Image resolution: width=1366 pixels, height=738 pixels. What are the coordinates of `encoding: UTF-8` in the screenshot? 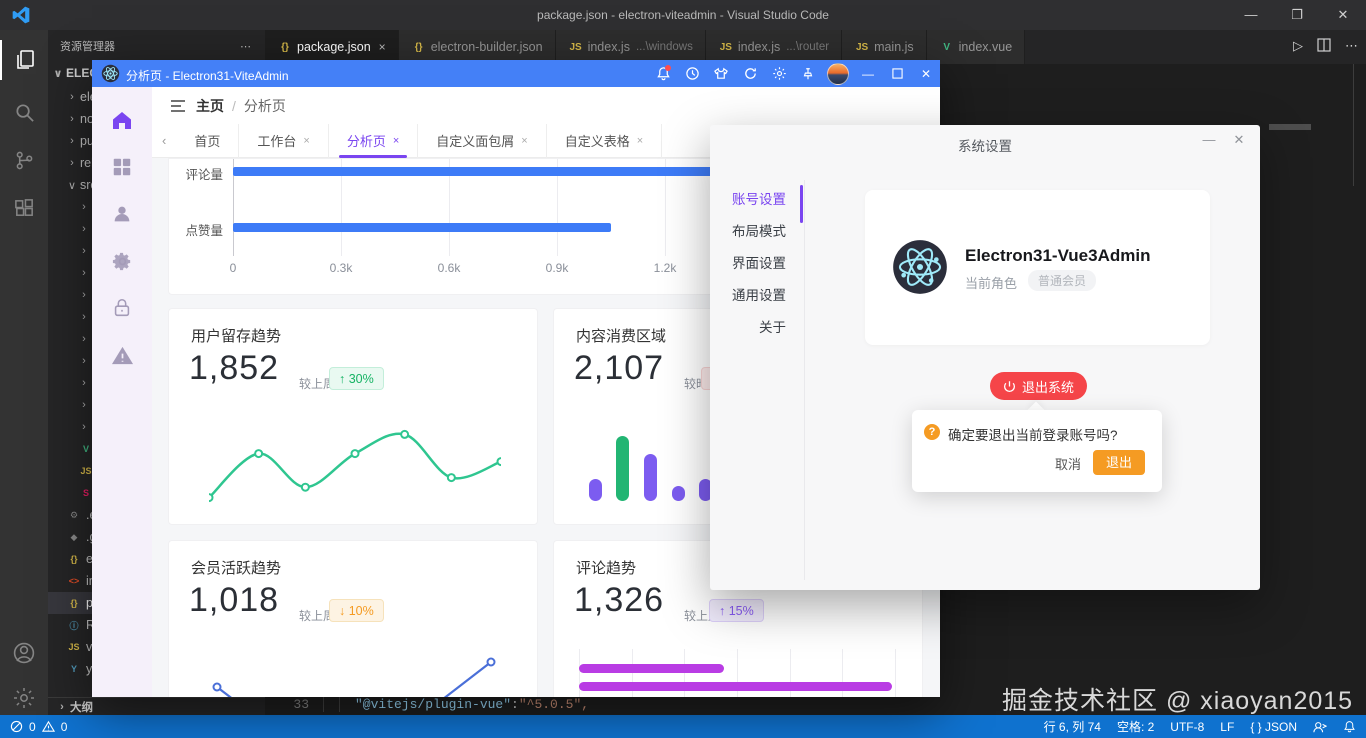 It's located at (1187, 727).